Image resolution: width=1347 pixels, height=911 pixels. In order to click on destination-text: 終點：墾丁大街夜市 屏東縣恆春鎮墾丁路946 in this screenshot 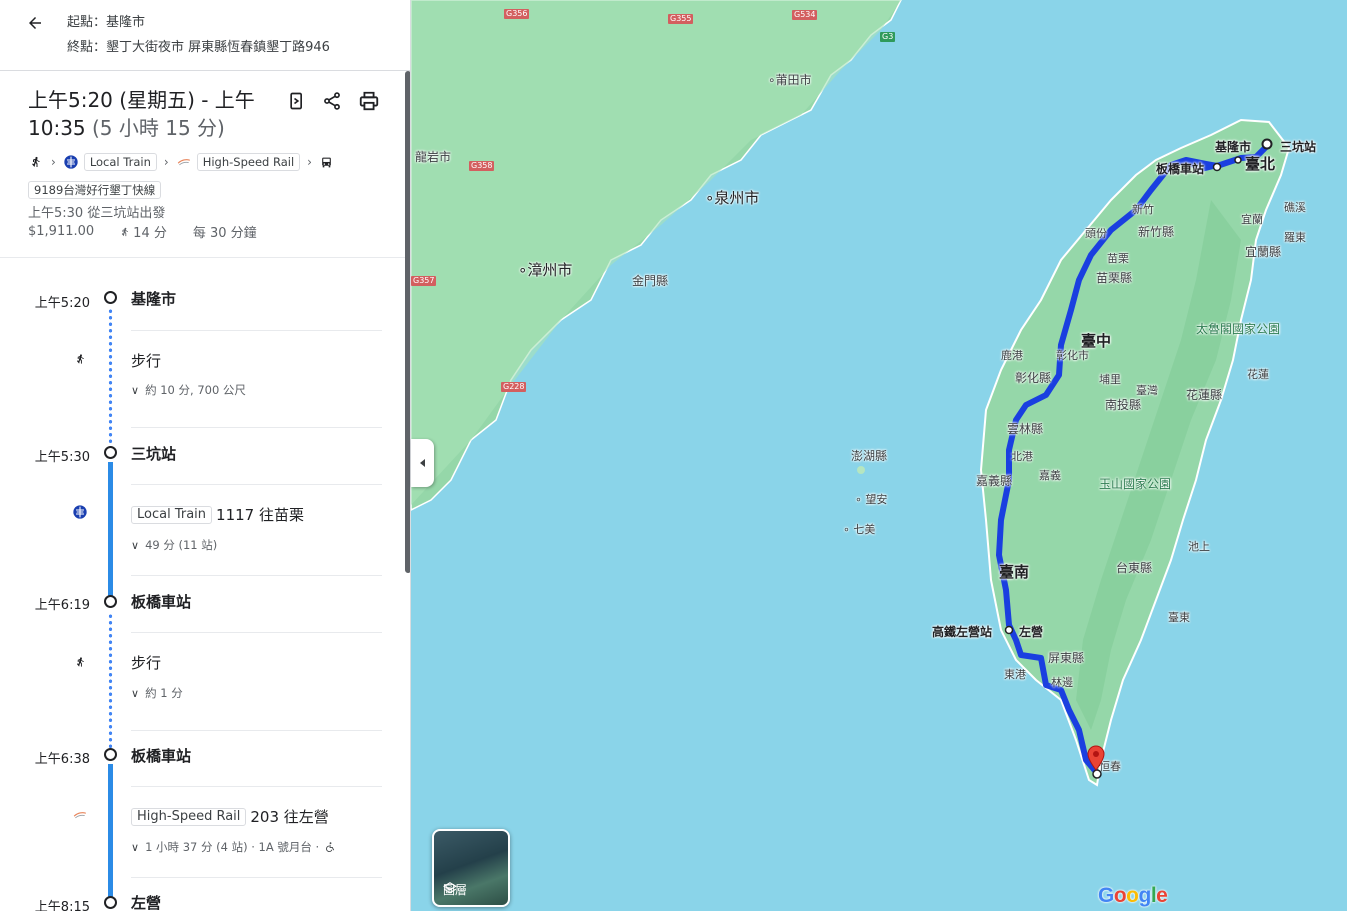, I will do `click(198, 45)`.